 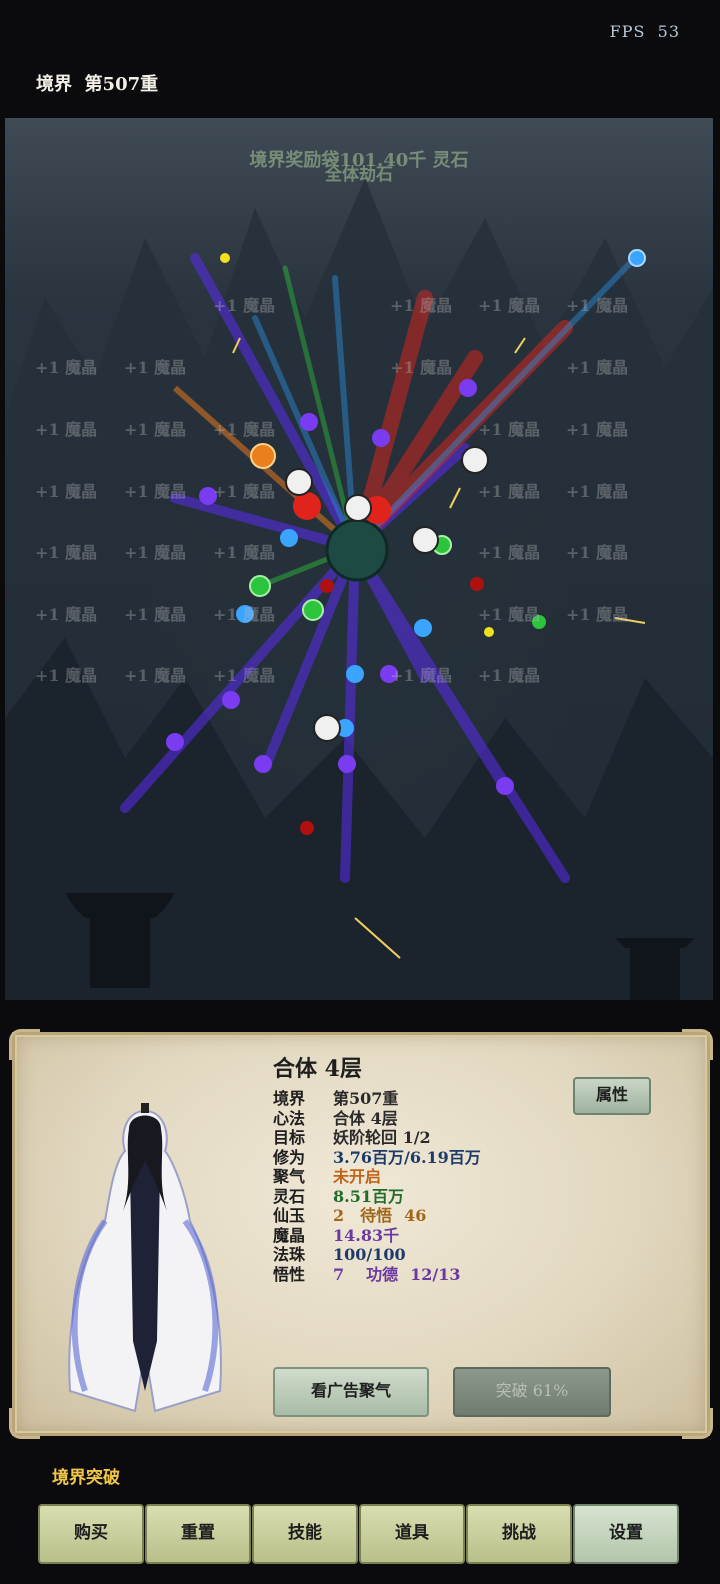 What do you see at coordinates (336, 1098) in the screenshot?
I see `stat-row-realm: 境界 第507重` at bounding box center [336, 1098].